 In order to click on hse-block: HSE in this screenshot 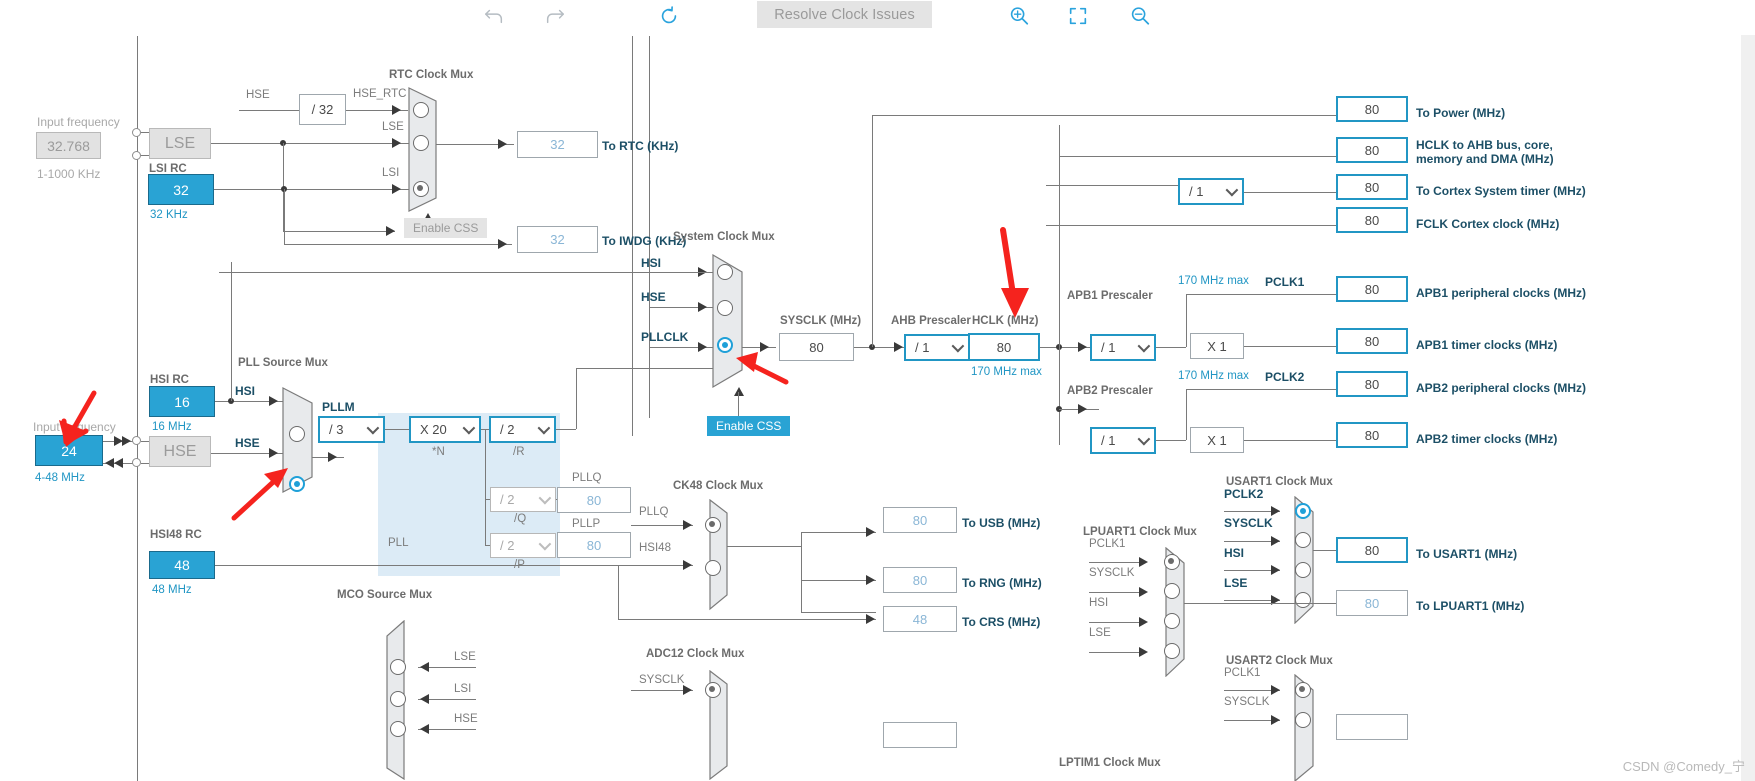, I will do `click(180, 451)`.